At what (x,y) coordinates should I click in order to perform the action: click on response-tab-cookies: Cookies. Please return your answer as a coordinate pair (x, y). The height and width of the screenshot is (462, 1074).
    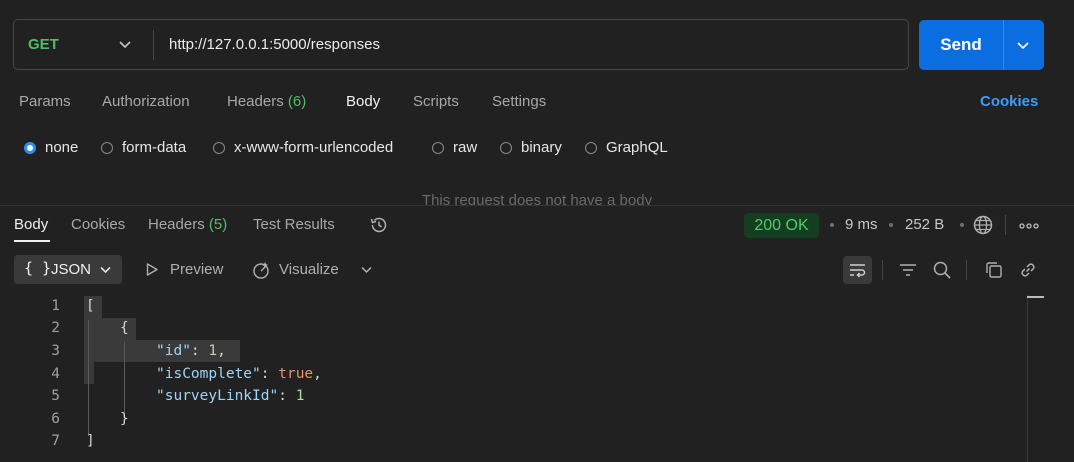
    Looking at the image, I should click on (98, 224).